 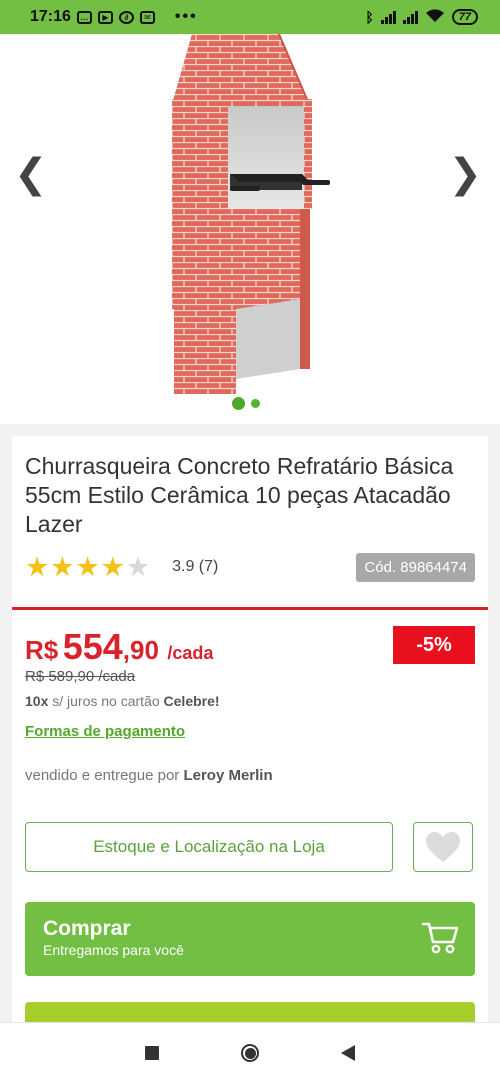 What do you see at coordinates (106, 701) in the screenshot?
I see `installments-text: s/ juros no cartão` at bounding box center [106, 701].